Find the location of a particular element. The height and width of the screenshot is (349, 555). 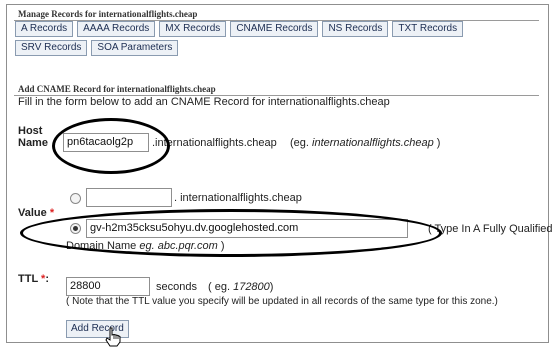

annotation-oval-value is located at coordinates (231, 233).